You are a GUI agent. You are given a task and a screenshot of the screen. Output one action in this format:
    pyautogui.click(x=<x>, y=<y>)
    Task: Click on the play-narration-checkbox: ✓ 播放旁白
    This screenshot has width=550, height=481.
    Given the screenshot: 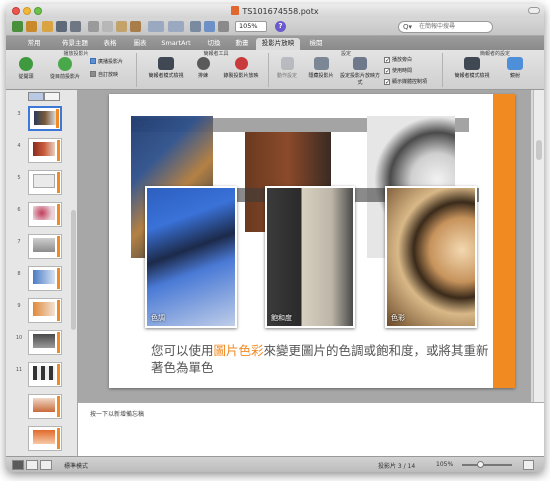 What is the action you would take?
    pyautogui.click(x=398, y=60)
    